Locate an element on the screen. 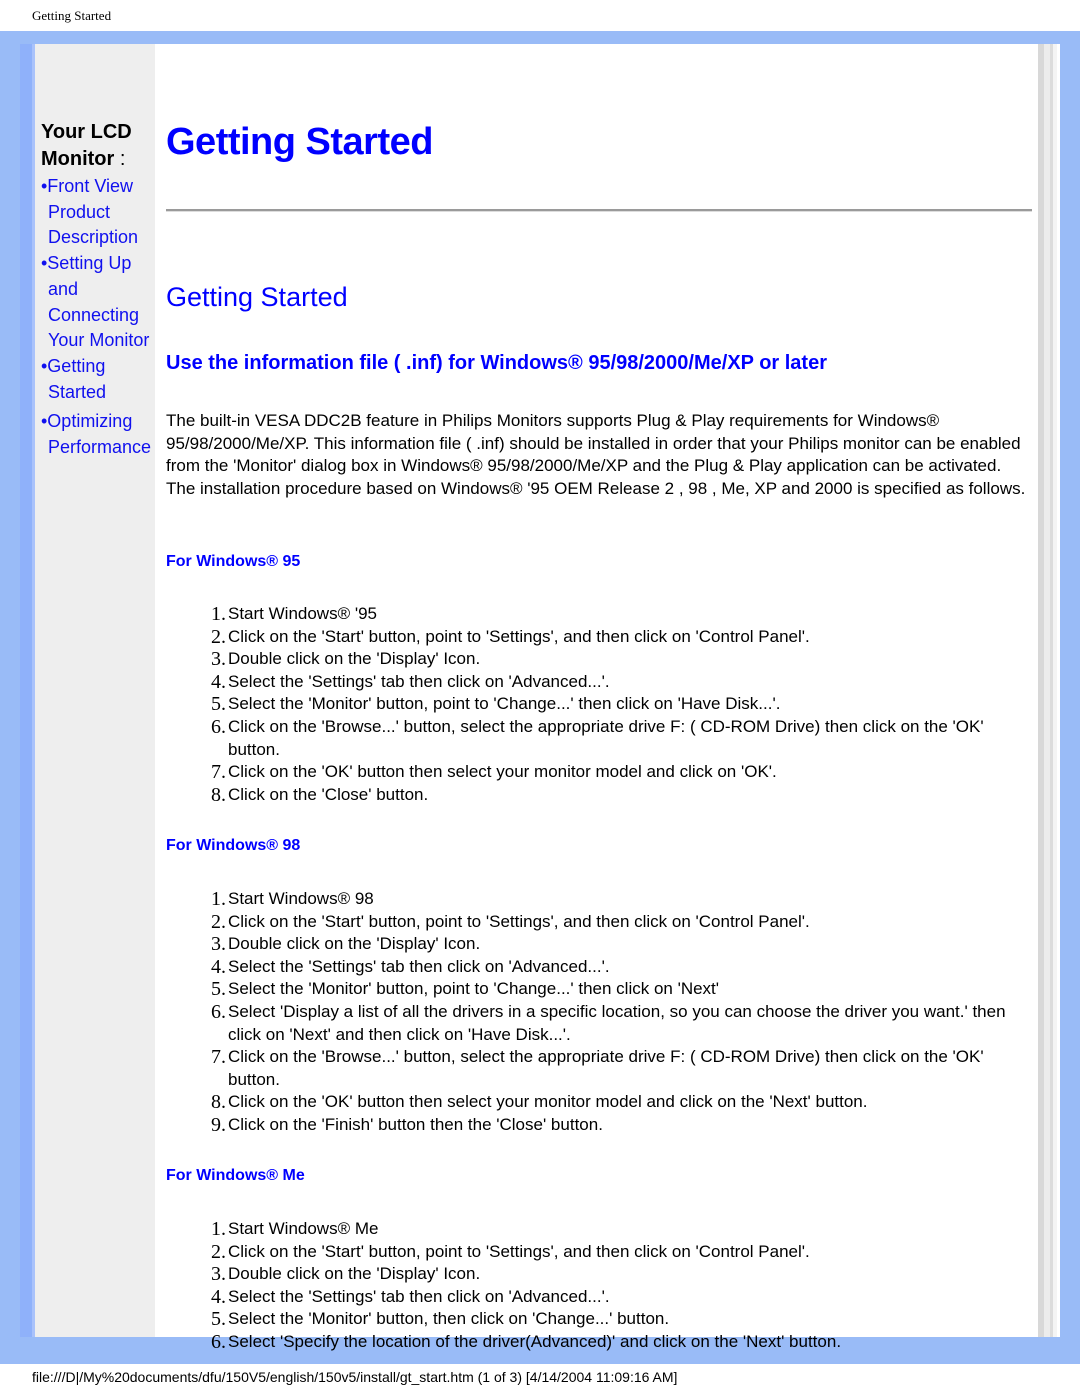 Image resolution: width=1080 pixels, height=1397 pixels. sidebar-item-label: Product is located at coordinates (79, 211).